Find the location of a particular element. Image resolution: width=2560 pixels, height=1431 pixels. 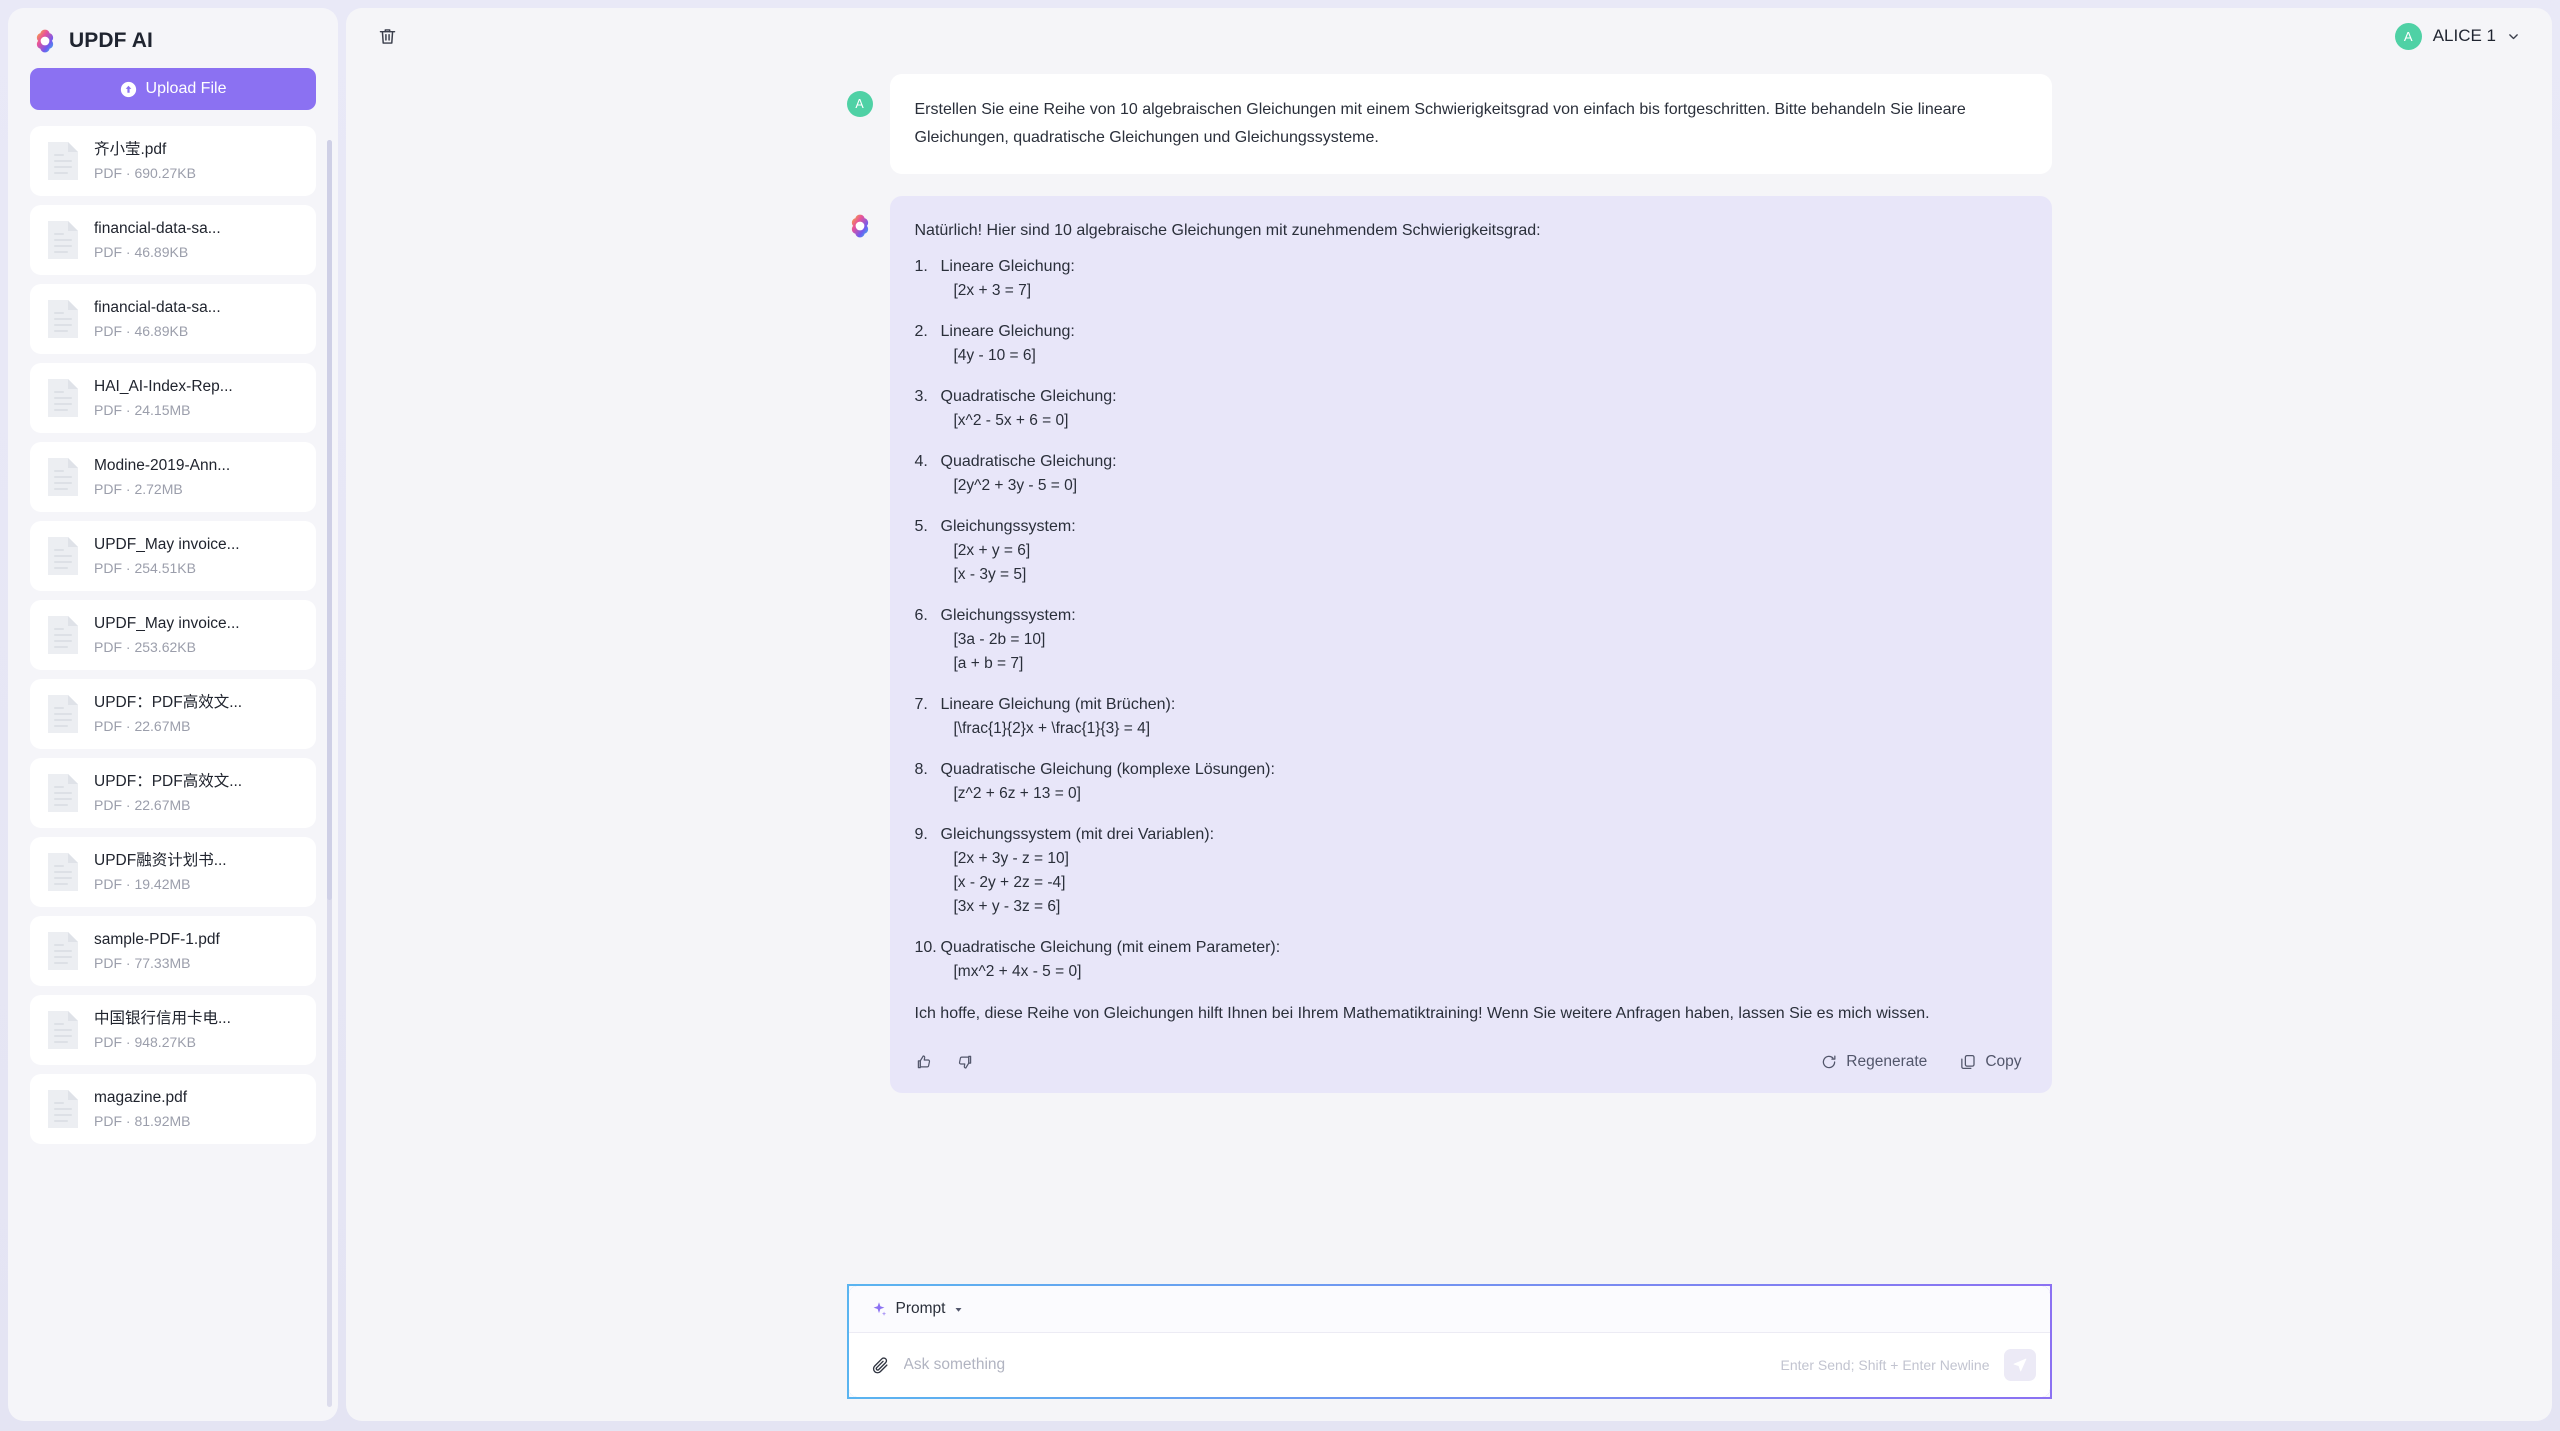

equation-body: Lineare Gleichung: [2x + 3 = 7] is located at coordinates (1481, 278).